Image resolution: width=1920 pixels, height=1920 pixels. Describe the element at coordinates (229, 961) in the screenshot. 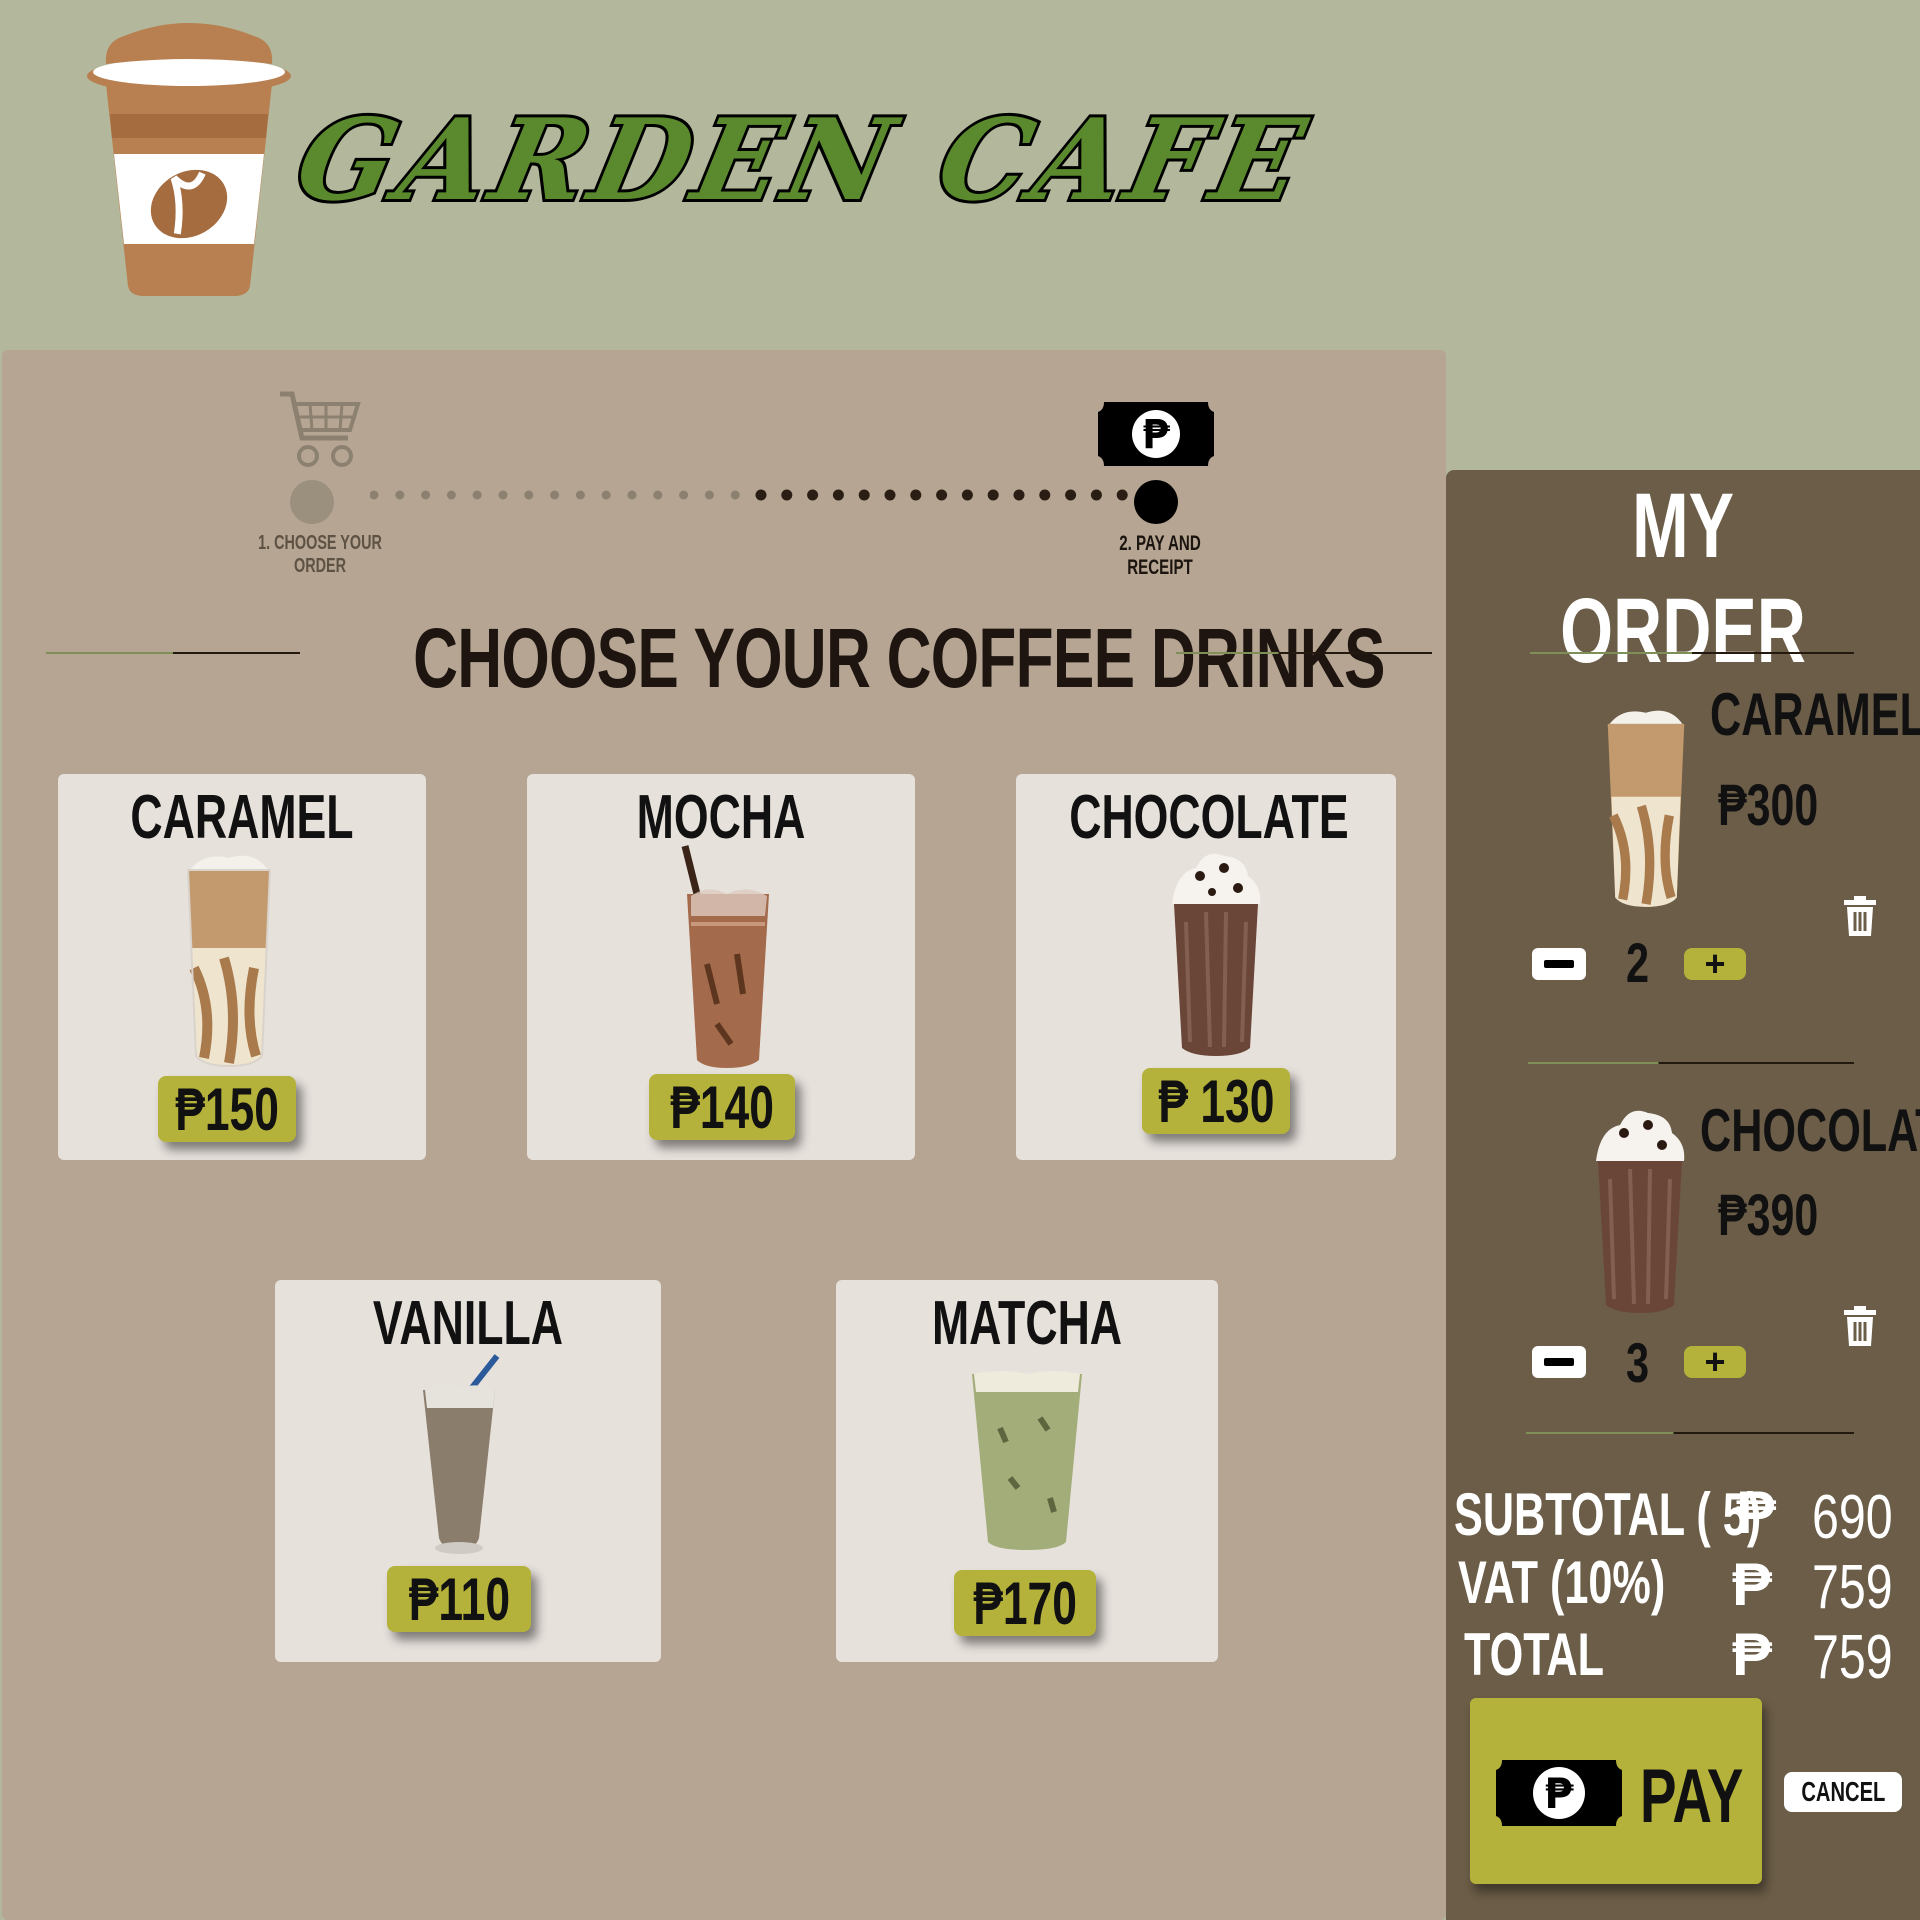

I see `caramel-drink-image` at that location.